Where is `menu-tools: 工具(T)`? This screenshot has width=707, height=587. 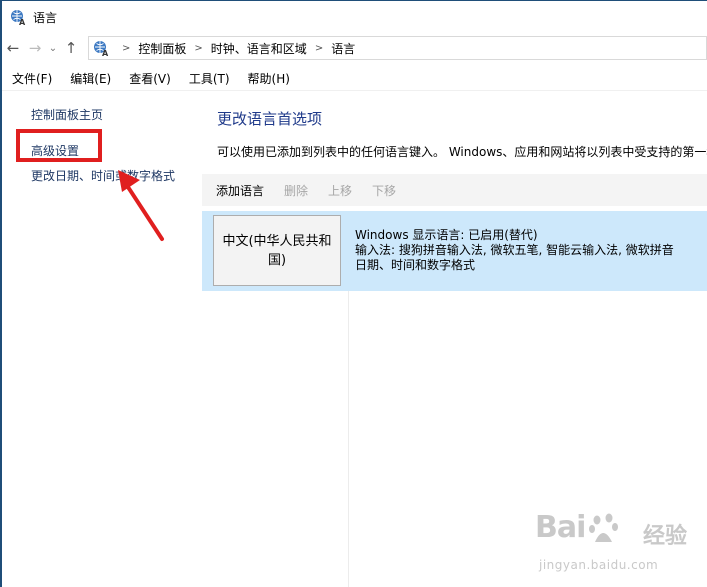 menu-tools: 工具(T) is located at coordinates (208, 78).